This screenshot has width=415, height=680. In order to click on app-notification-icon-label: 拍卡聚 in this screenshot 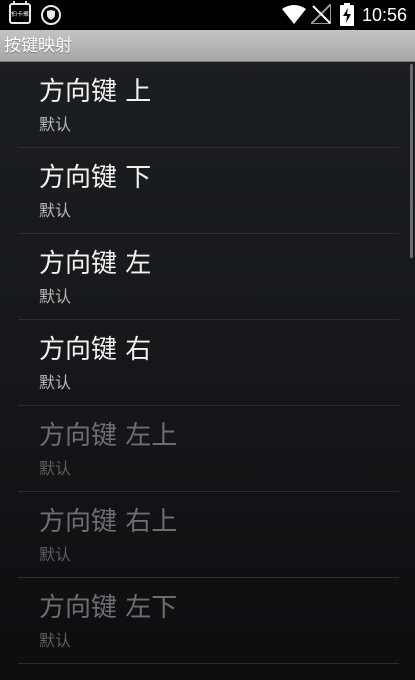, I will do `click(20, 14)`.